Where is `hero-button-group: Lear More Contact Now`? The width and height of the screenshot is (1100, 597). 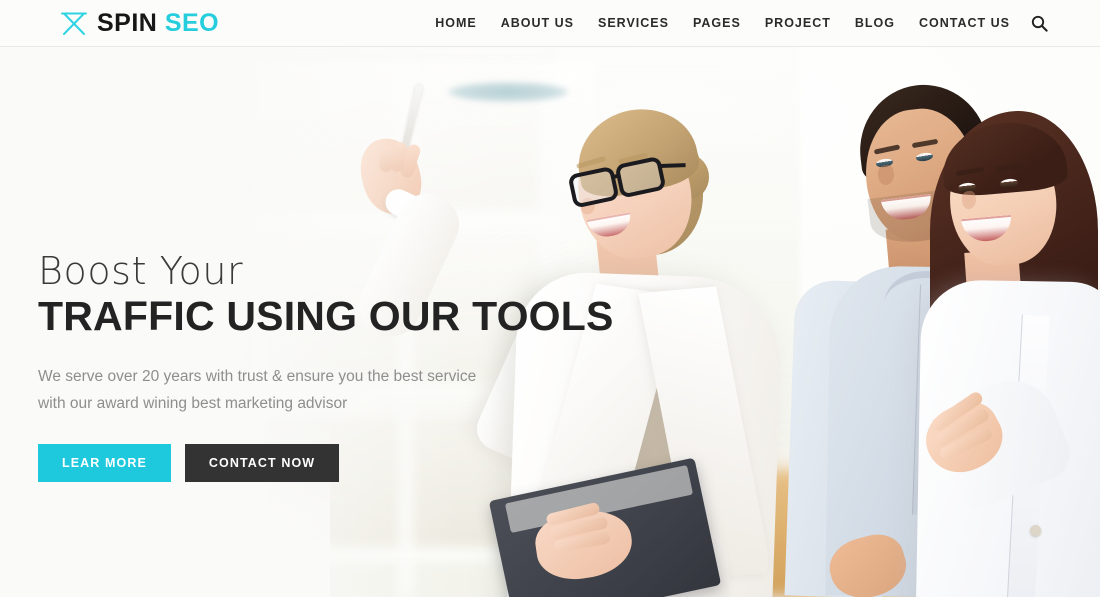 hero-button-group: Lear More Contact Now is located at coordinates (298, 462).